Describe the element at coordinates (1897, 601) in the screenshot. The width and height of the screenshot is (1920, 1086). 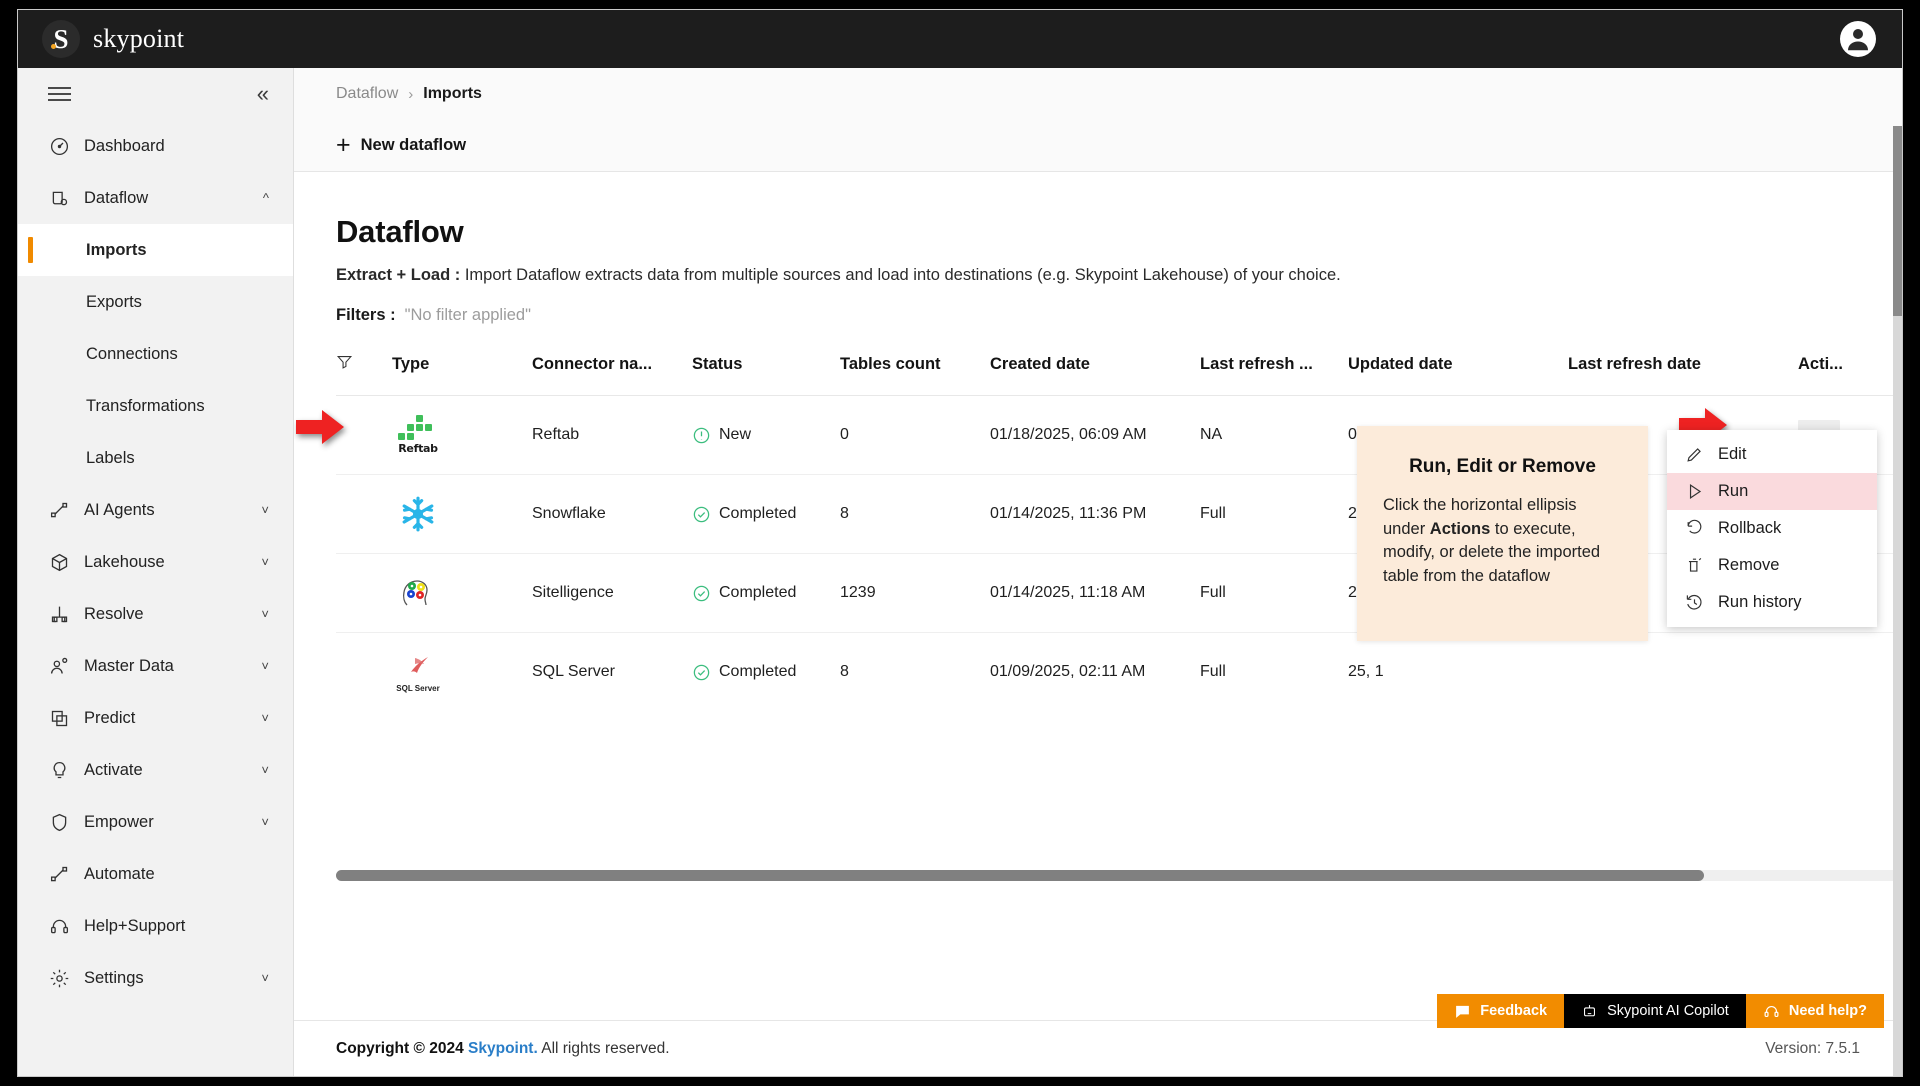
I see `page-vertical-scrollbar` at that location.